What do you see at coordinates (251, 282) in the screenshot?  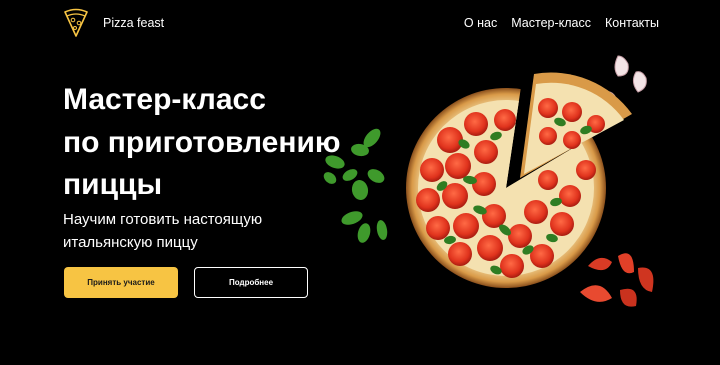 I see `more-details-button: Подробнее` at bounding box center [251, 282].